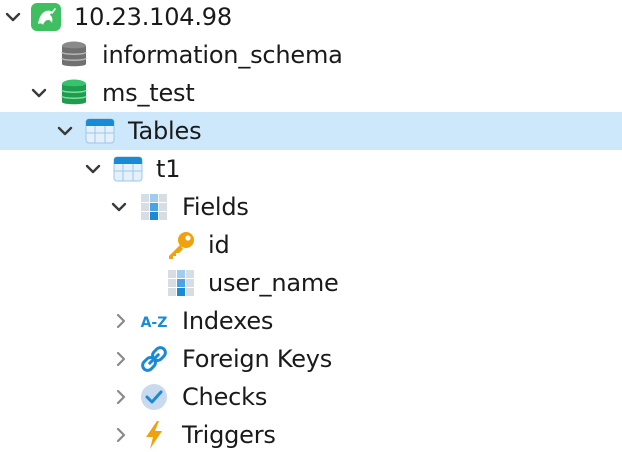  Describe the element at coordinates (148, 93) in the screenshot. I see `database-label: ms_test` at that location.